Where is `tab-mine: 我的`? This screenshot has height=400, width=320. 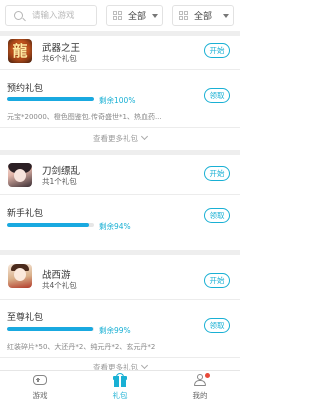
tab-mine: 我的 is located at coordinates (200, 385).